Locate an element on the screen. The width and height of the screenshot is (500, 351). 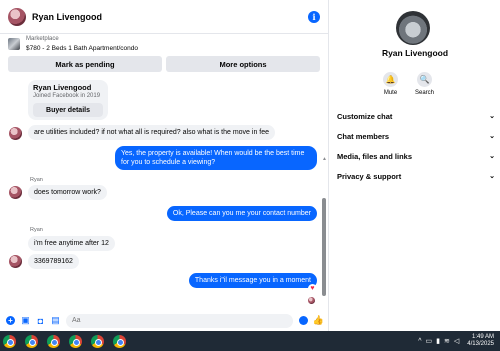
clock-date: 4/13/2025 is located at coordinates (480, 344).